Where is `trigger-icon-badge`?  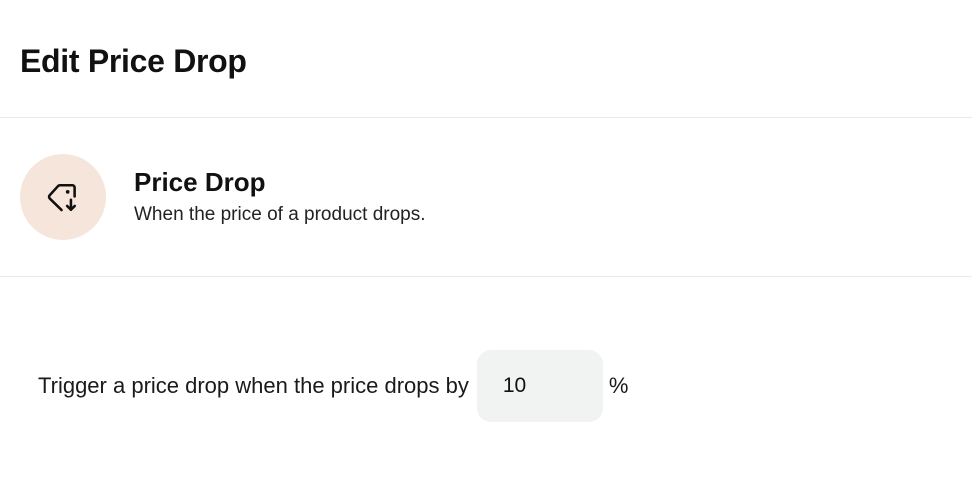
trigger-icon-badge is located at coordinates (63, 197).